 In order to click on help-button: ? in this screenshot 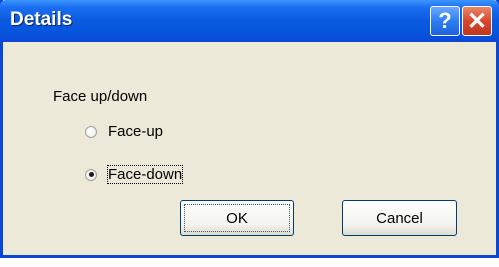, I will do `click(445, 21)`.